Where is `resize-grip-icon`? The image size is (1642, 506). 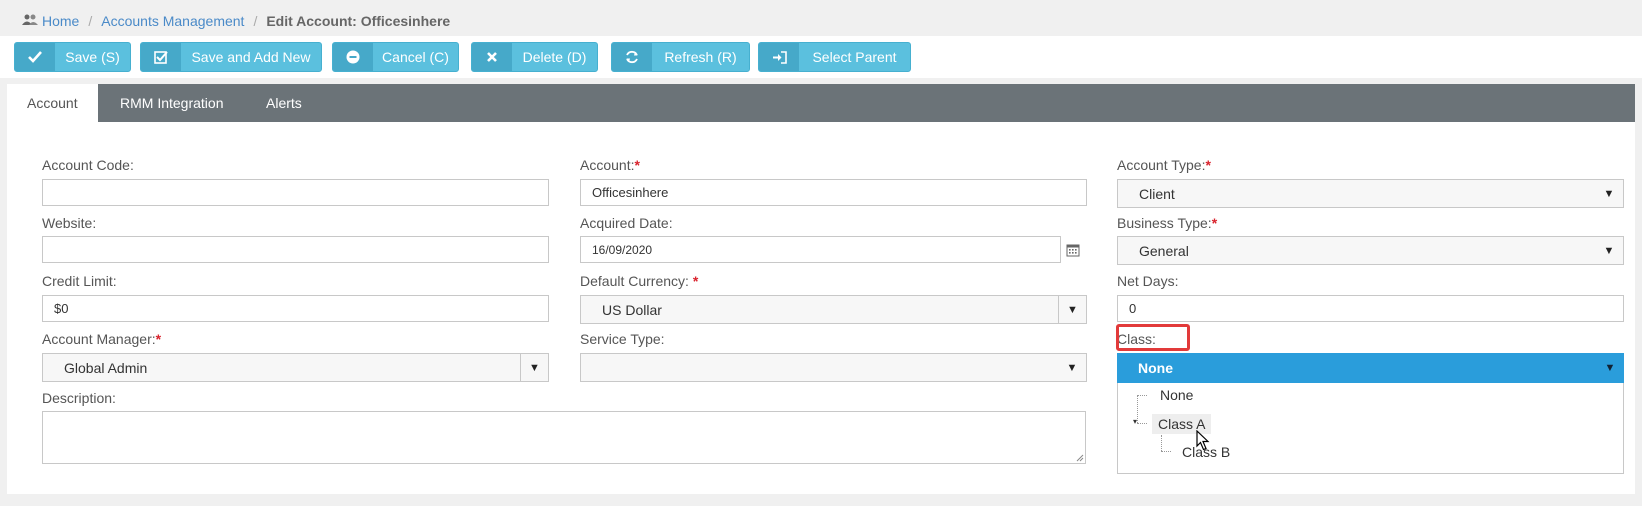
resize-grip-icon is located at coordinates (1080, 458).